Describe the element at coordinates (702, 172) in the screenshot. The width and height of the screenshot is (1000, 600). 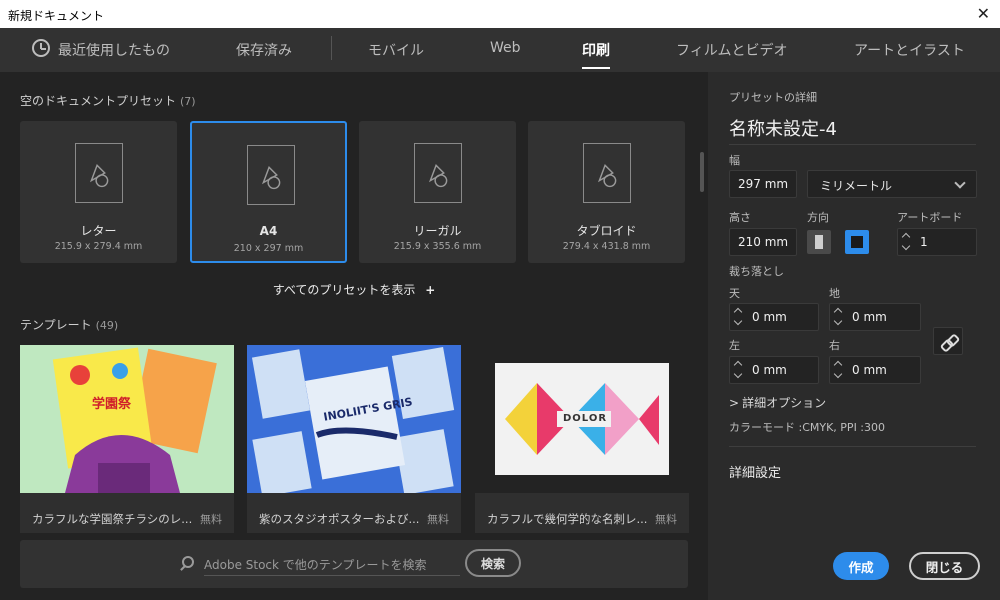
I see `scrollbar` at that location.